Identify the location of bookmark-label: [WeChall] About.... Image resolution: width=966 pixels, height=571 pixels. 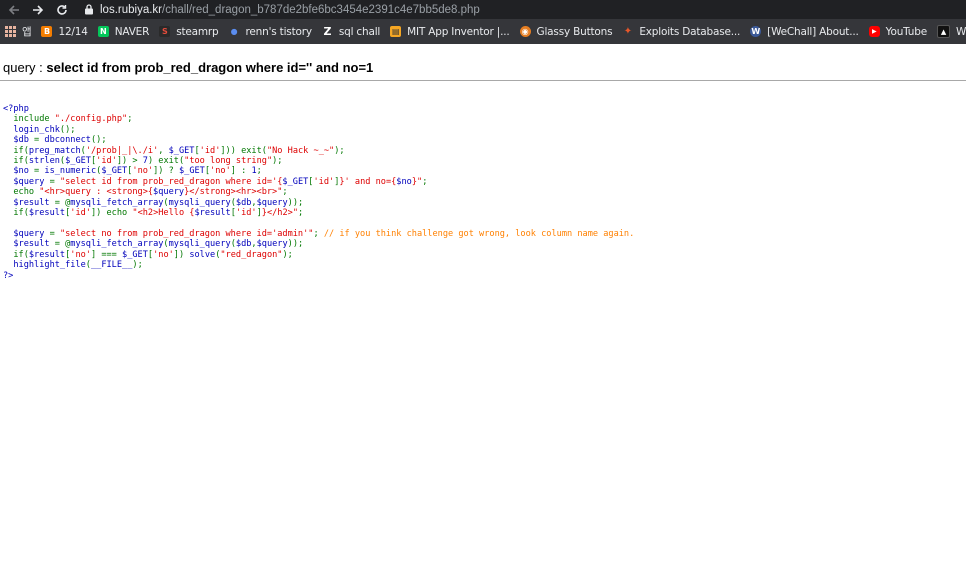
(813, 31).